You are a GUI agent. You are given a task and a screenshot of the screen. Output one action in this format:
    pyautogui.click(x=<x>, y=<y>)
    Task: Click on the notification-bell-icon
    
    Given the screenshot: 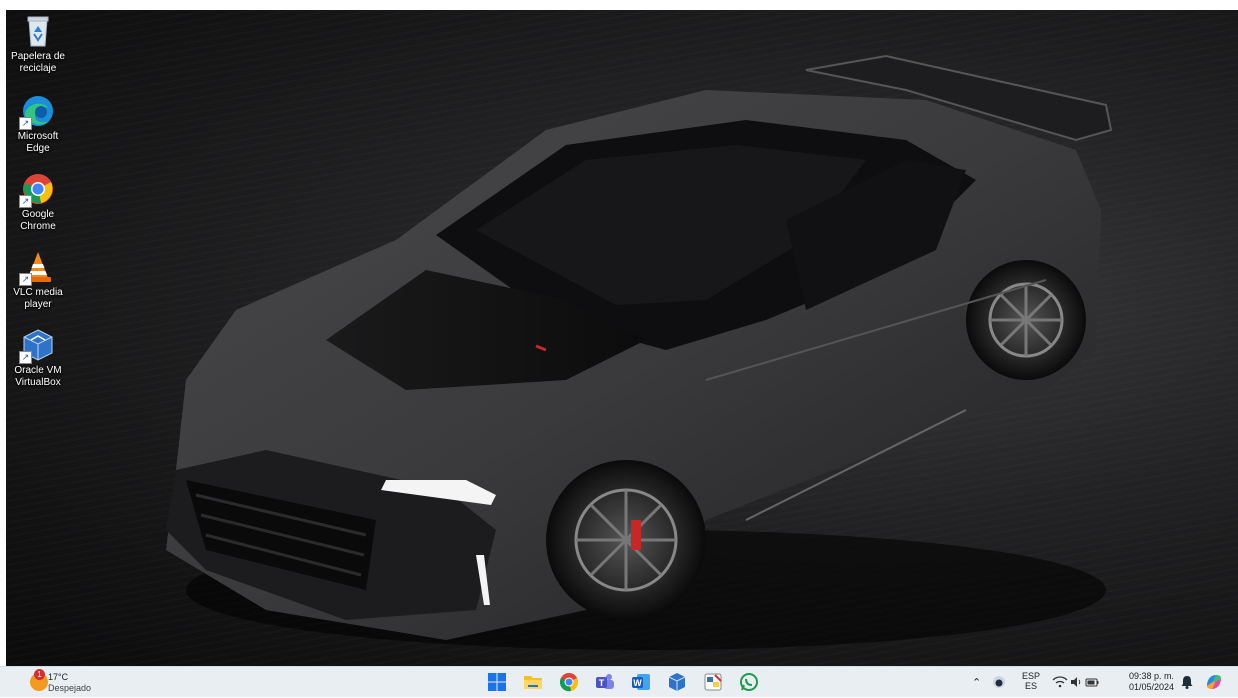 What is the action you would take?
    pyautogui.click(x=1187, y=682)
    